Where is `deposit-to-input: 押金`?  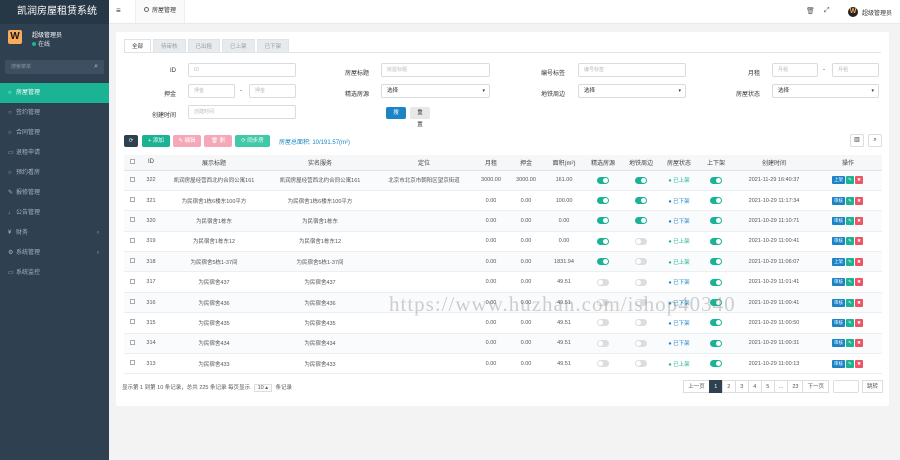
deposit-to-input: 押金 is located at coordinates (272, 91).